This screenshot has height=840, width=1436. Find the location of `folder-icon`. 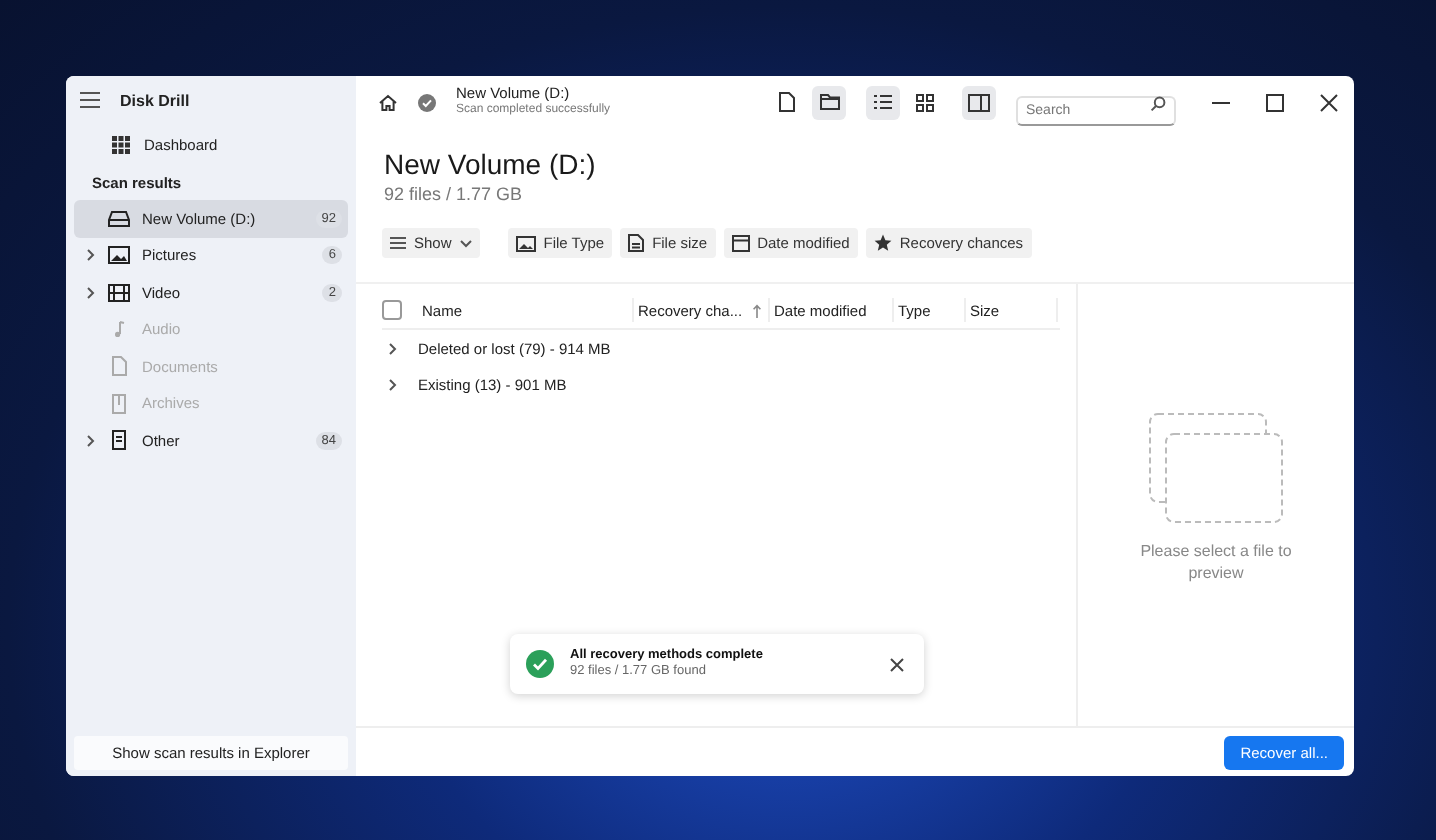

folder-icon is located at coordinates (829, 102).